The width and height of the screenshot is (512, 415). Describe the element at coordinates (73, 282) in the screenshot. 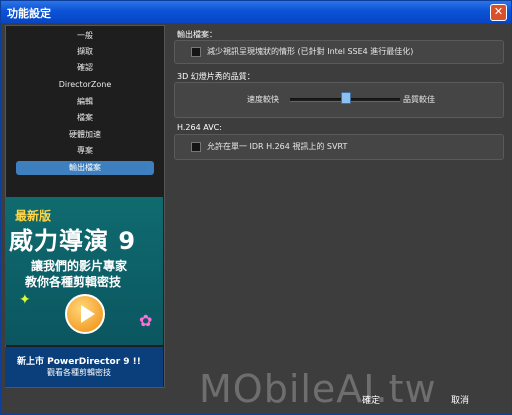

I see `banner-line-2: 教你各種剪輯密技` at that location.